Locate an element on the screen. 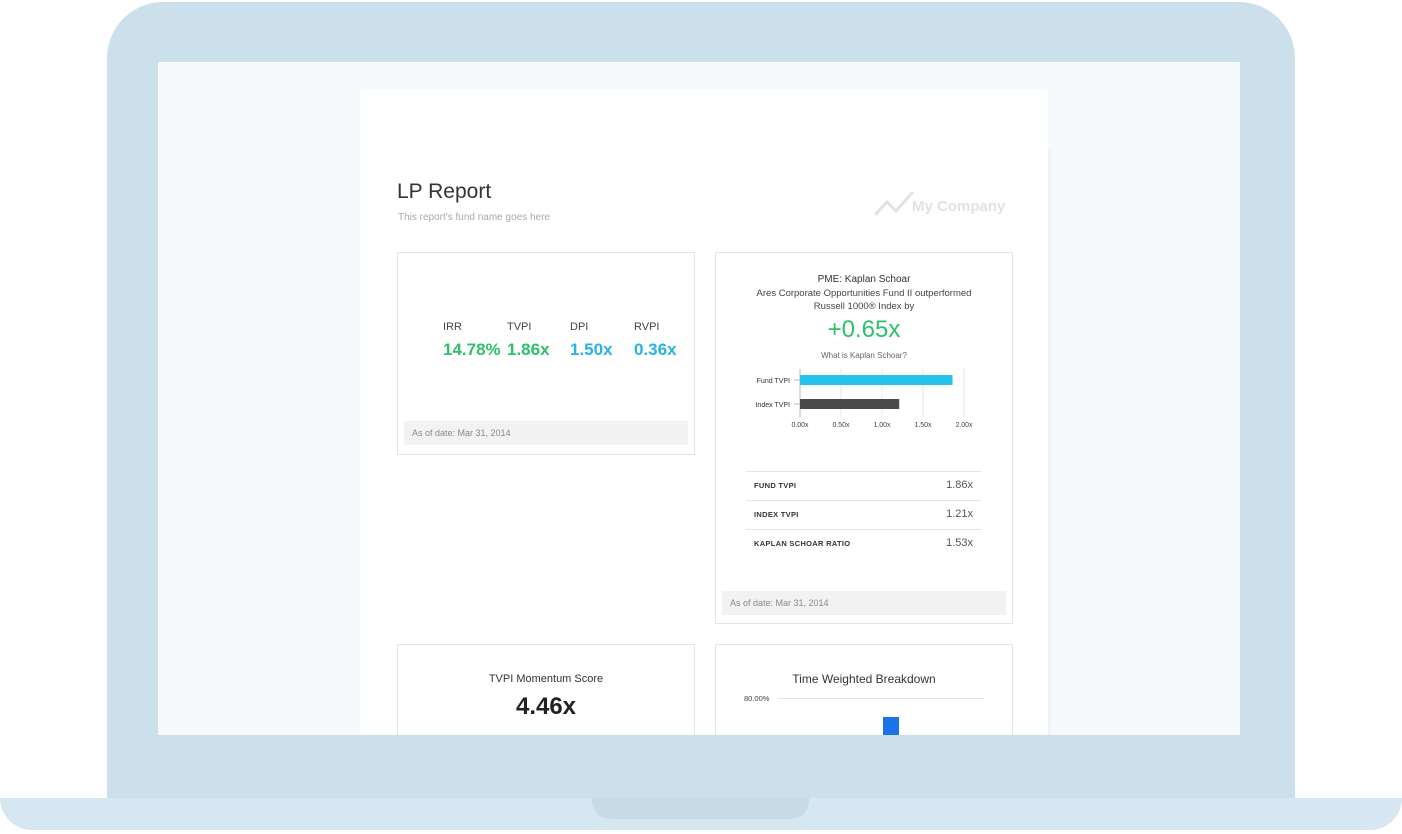 This screenshot has width=1402, height=834. category-label: Index TVPI is located at coordinates (772, 405).